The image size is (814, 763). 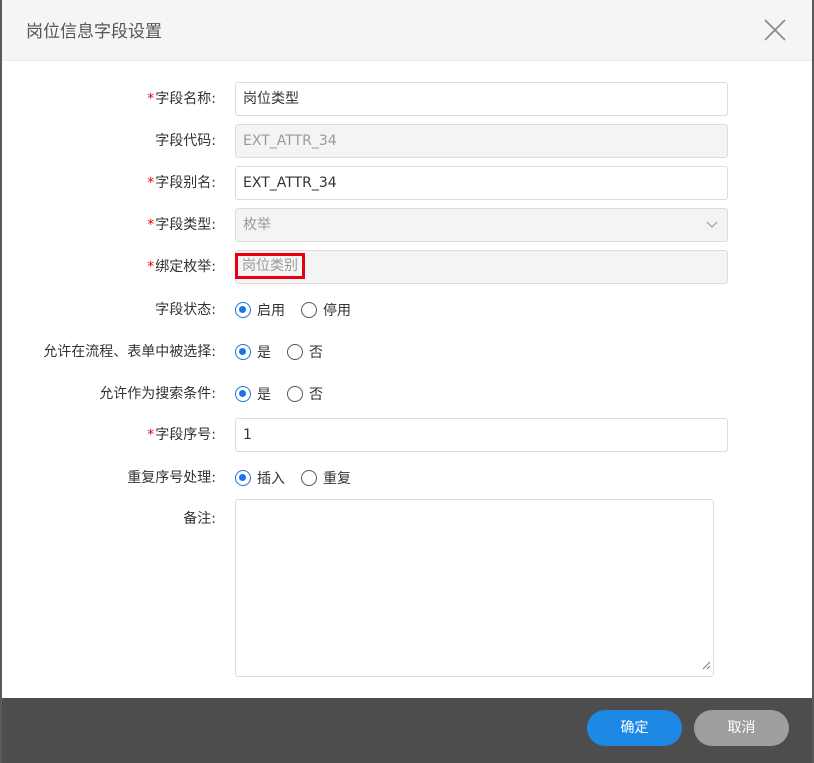 What do you see at coordinates (199, 519) in the screenshot?
I see `remark-label: 备注:` at bounding box center [199, 519].